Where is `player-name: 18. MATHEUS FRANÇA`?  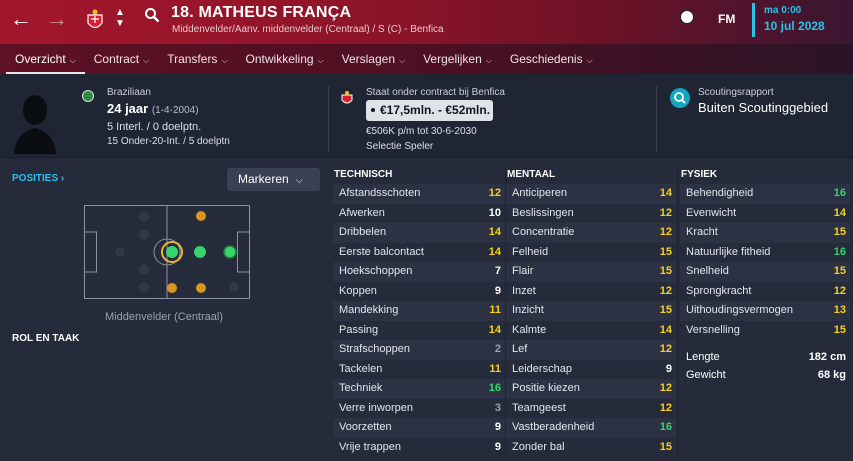
player-name: 18. MATHEUS FRANÇA is located at coordinates (261, 12).